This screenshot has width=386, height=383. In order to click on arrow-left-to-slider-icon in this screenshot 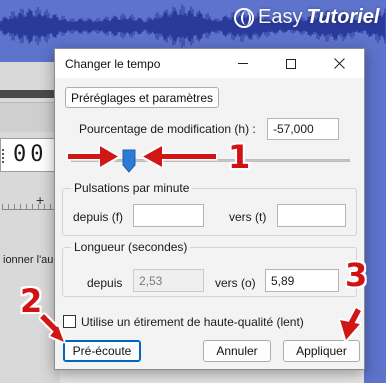, I will do `click(179, 156)`.